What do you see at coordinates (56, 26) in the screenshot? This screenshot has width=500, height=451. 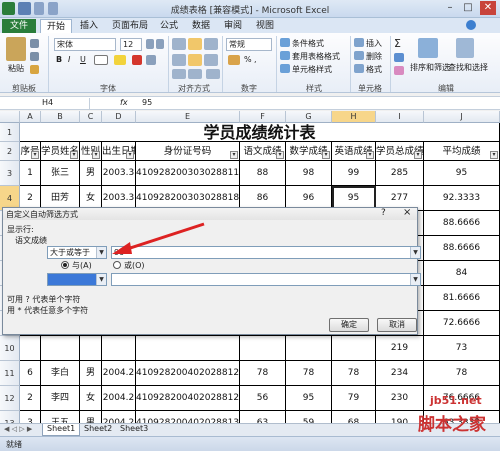 I see `tab-home: 开始` at bounding box center [56, 26].